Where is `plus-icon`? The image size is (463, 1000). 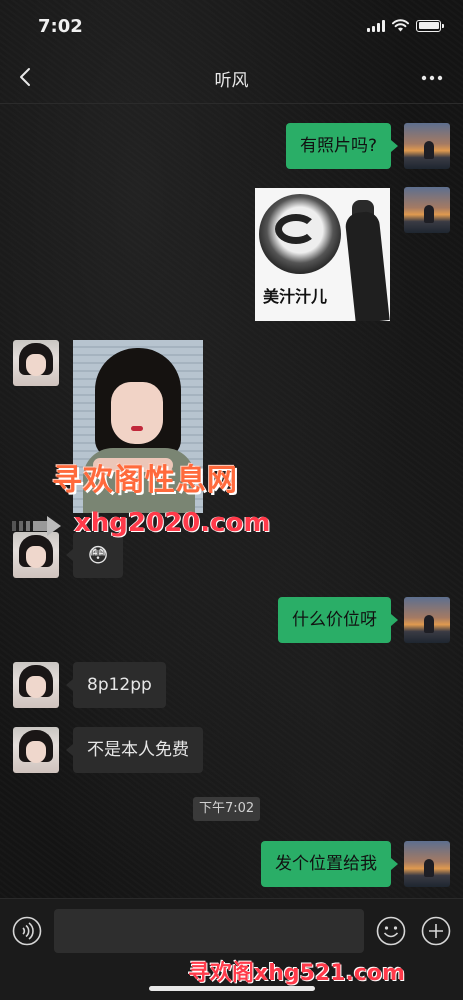 plus-icon is located at coordinates (436, 931).